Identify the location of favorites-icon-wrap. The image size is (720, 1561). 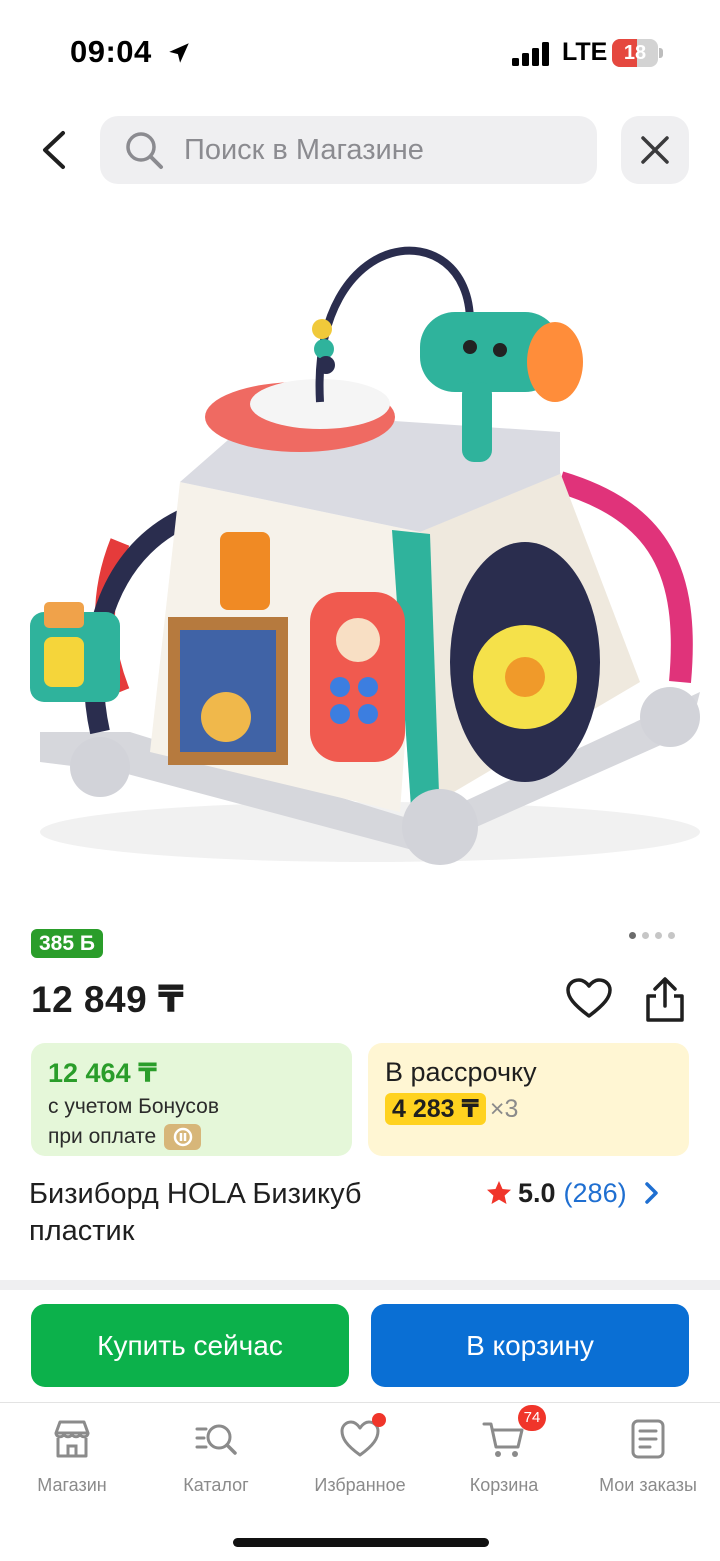
(362, 1437).